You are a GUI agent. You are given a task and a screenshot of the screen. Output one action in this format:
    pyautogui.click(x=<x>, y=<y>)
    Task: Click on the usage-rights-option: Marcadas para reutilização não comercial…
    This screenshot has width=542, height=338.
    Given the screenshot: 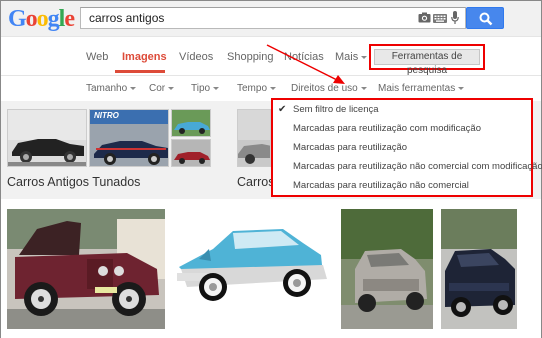 What is the action you would take?
    pyautogui.click(x=417, y=166)
    